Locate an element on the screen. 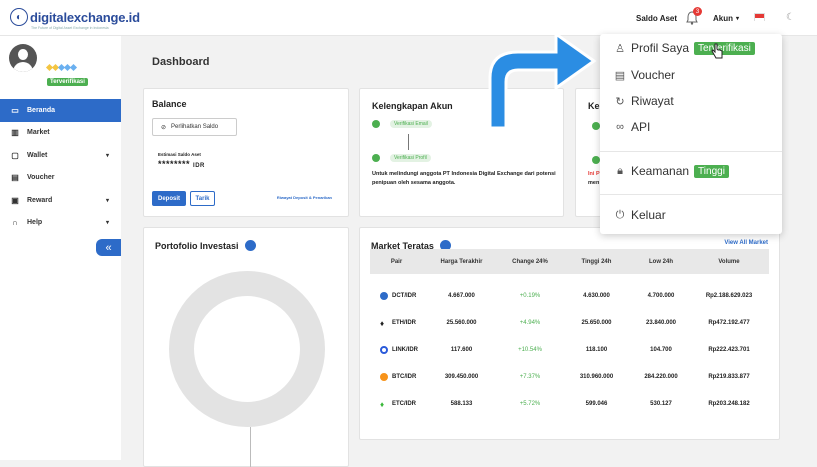 This screenshot has height=467, width=817. column-header: Pair is located at coordinates (396, 262).